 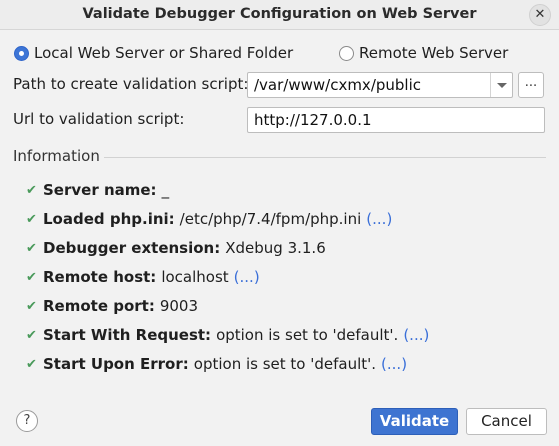 I want to click on info-value: 9003, so click(x=179, y=306).